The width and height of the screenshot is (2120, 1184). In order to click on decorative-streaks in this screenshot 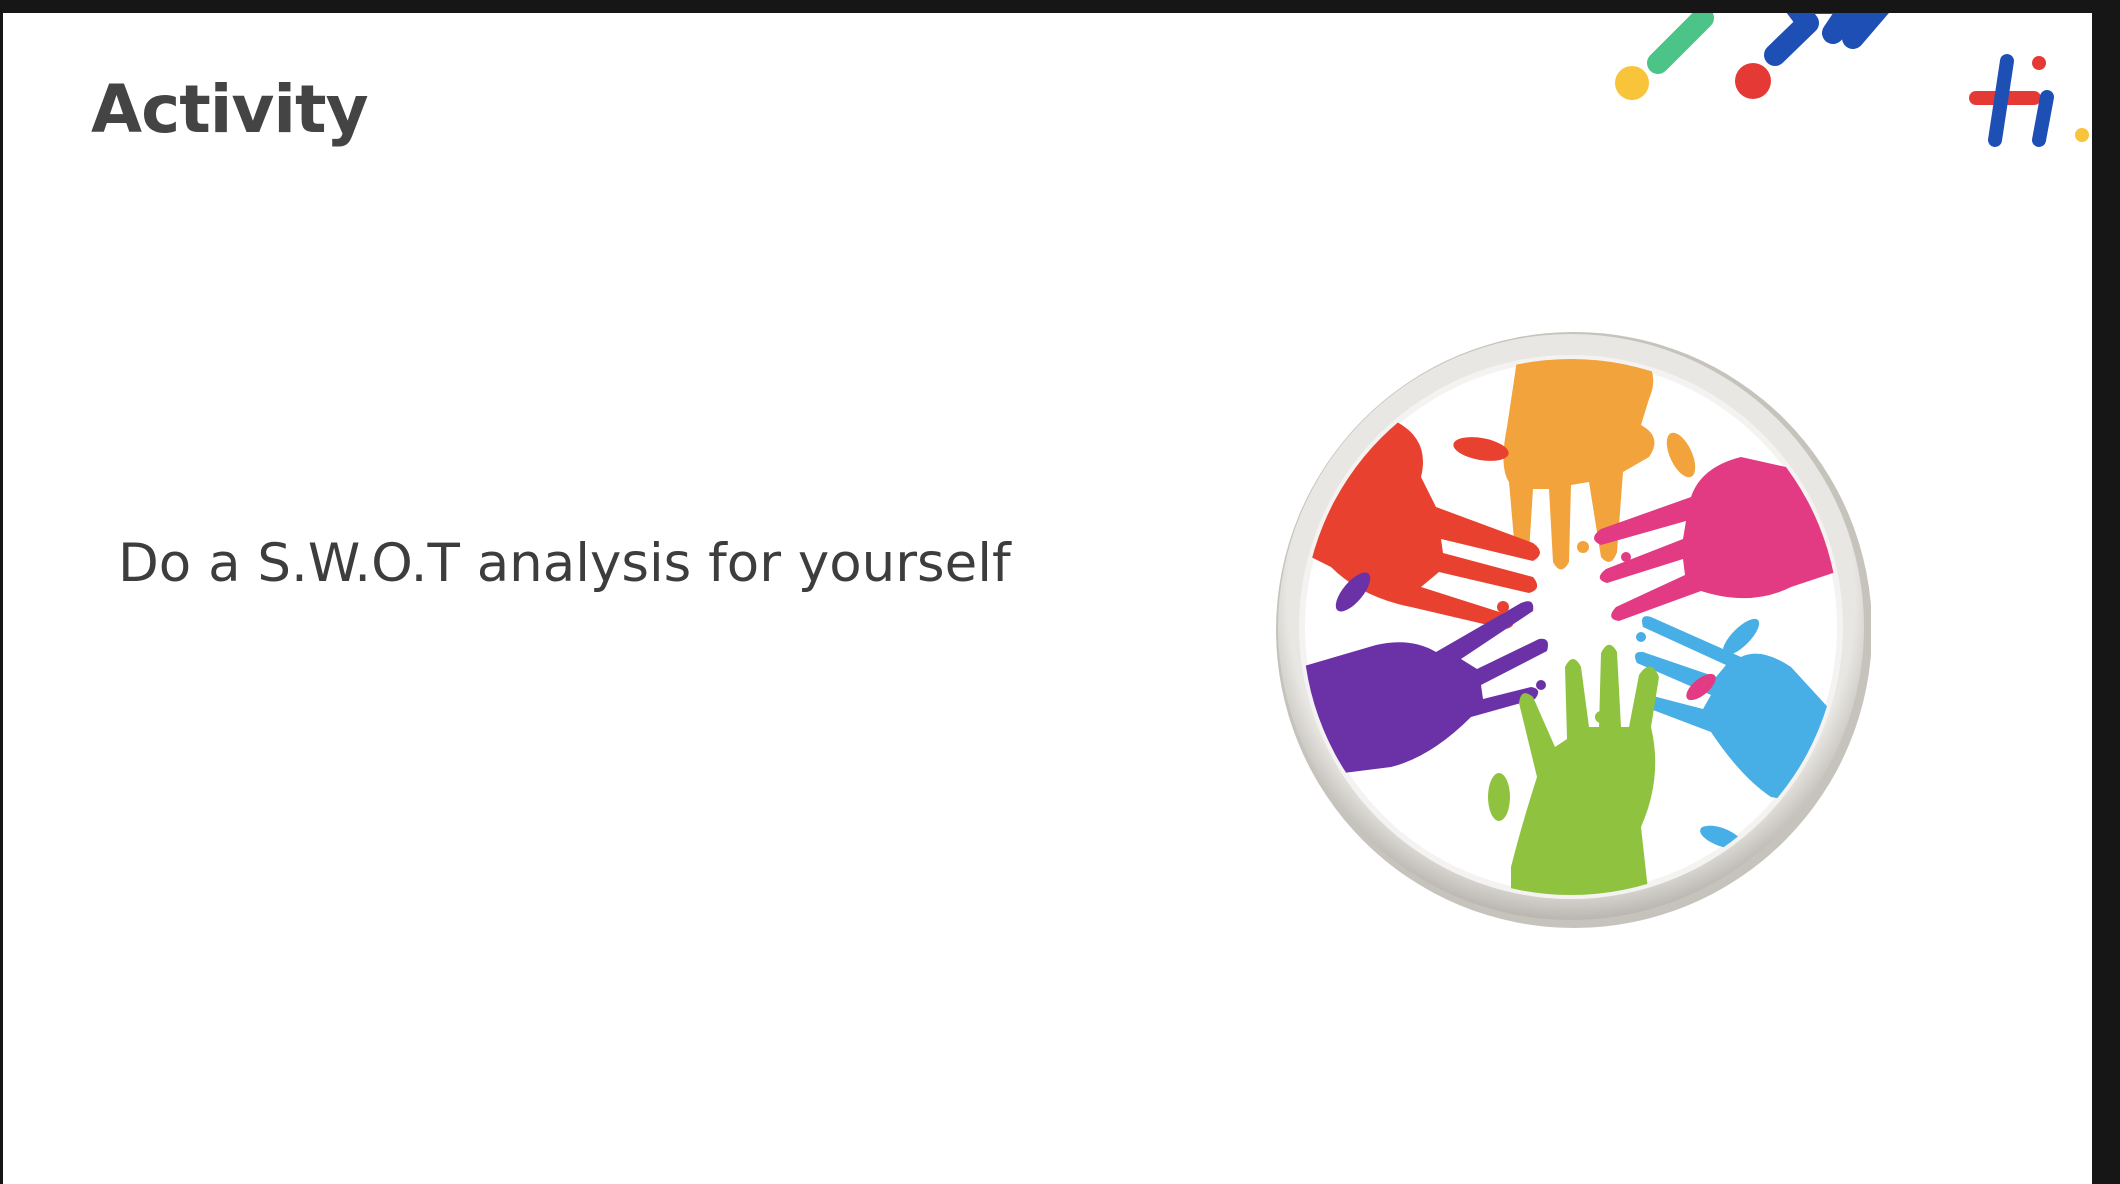, I will do `click(1752, 56)`.